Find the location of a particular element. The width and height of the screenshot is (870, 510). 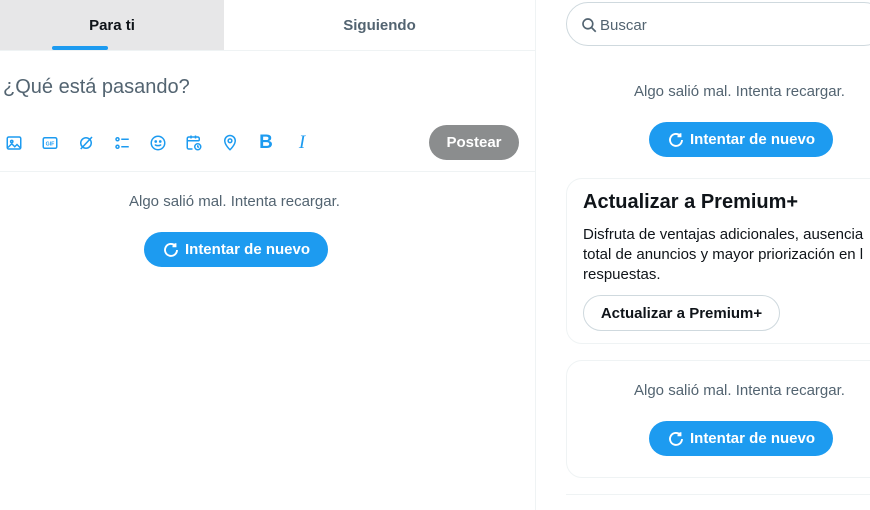

search-icon is located at coordinates (589, 25).